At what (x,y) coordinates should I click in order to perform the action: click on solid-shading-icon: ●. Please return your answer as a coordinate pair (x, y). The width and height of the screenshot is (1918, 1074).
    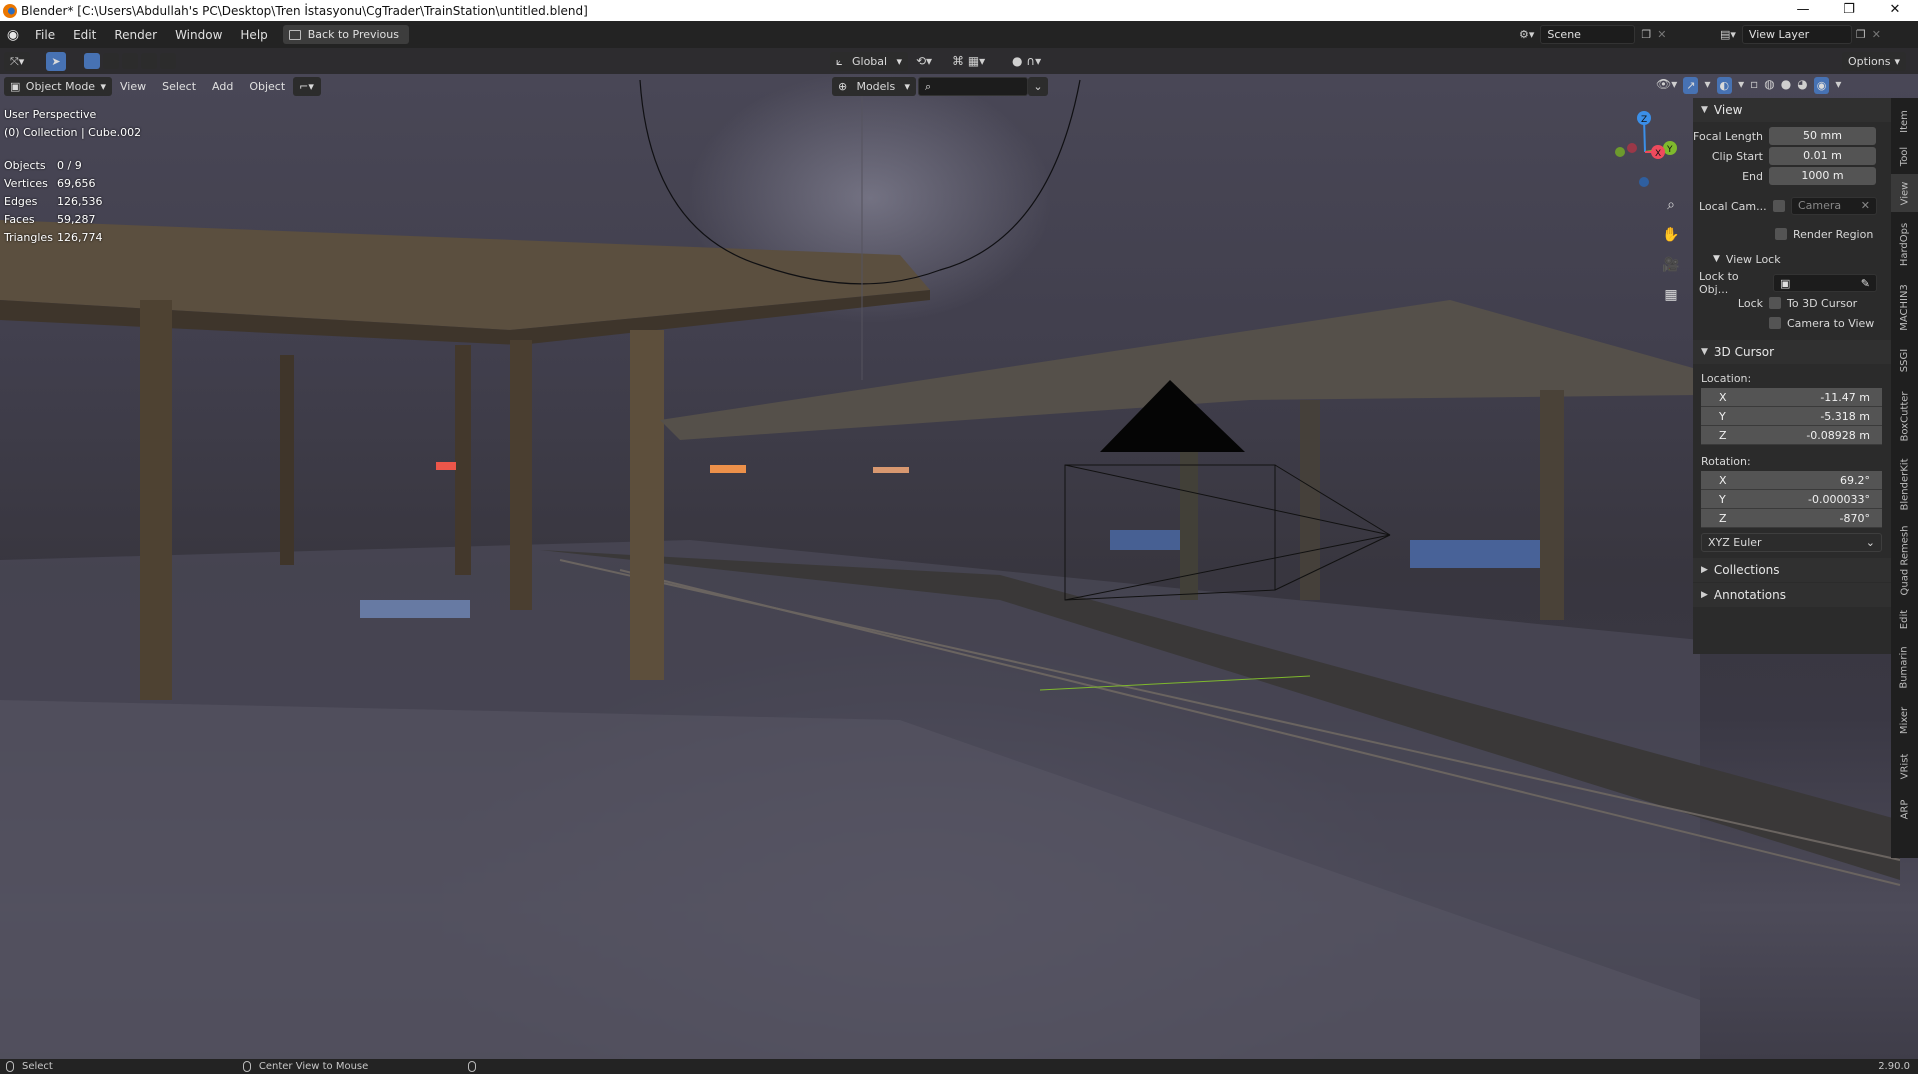
    Looking at the image, I should click on (1786, 85).